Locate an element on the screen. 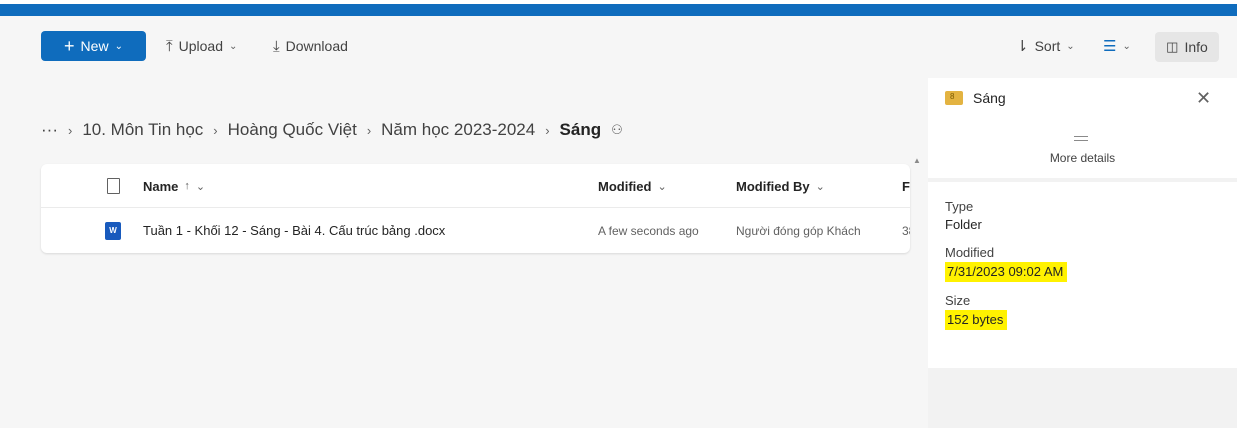 This screenshot has height=428, width=1237. breadcrumb-item: 10. Môn Tin học is located at coordinates (142, 130).